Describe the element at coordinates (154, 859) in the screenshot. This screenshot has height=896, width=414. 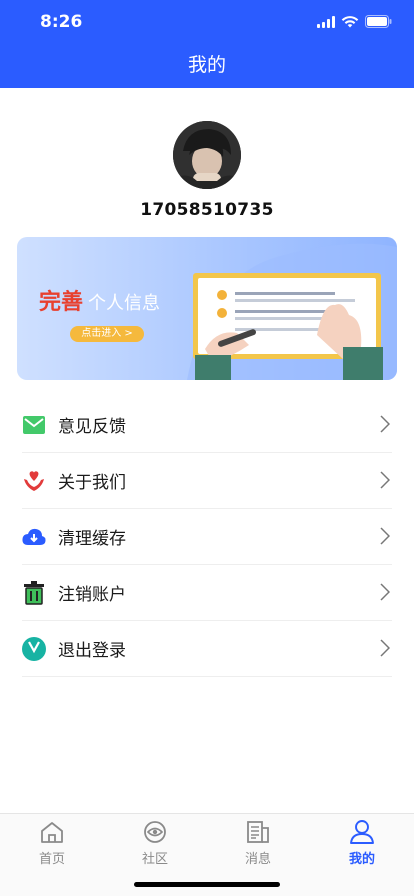
I see `tab-label: 社区` at that location.